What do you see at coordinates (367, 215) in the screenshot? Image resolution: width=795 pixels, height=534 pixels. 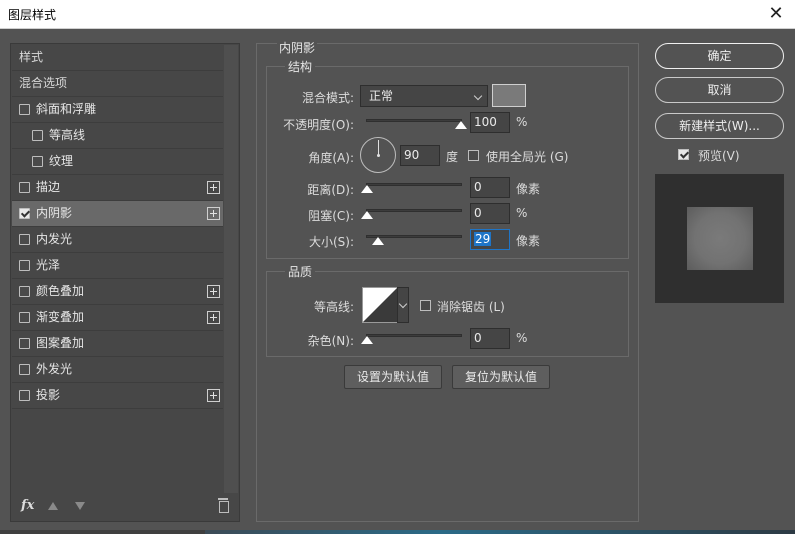 I see `choke-slider-thumb` at bounding box center [367, 215].